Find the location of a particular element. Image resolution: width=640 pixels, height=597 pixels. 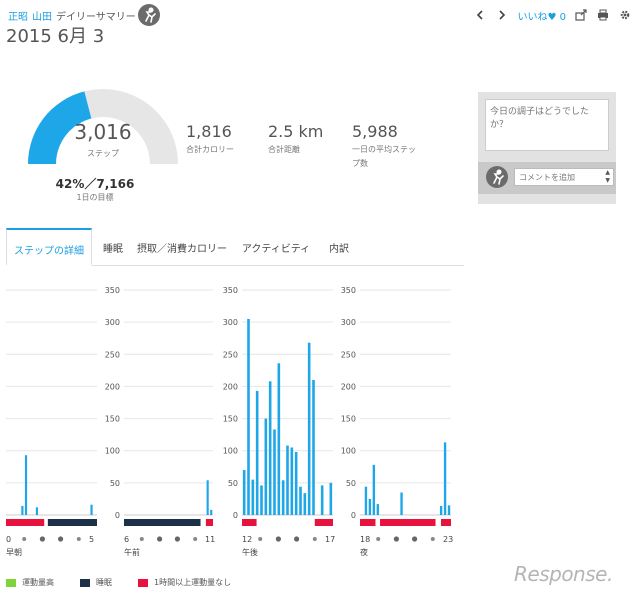

heart-icon: ♥ is located at coordinates (552, 17).